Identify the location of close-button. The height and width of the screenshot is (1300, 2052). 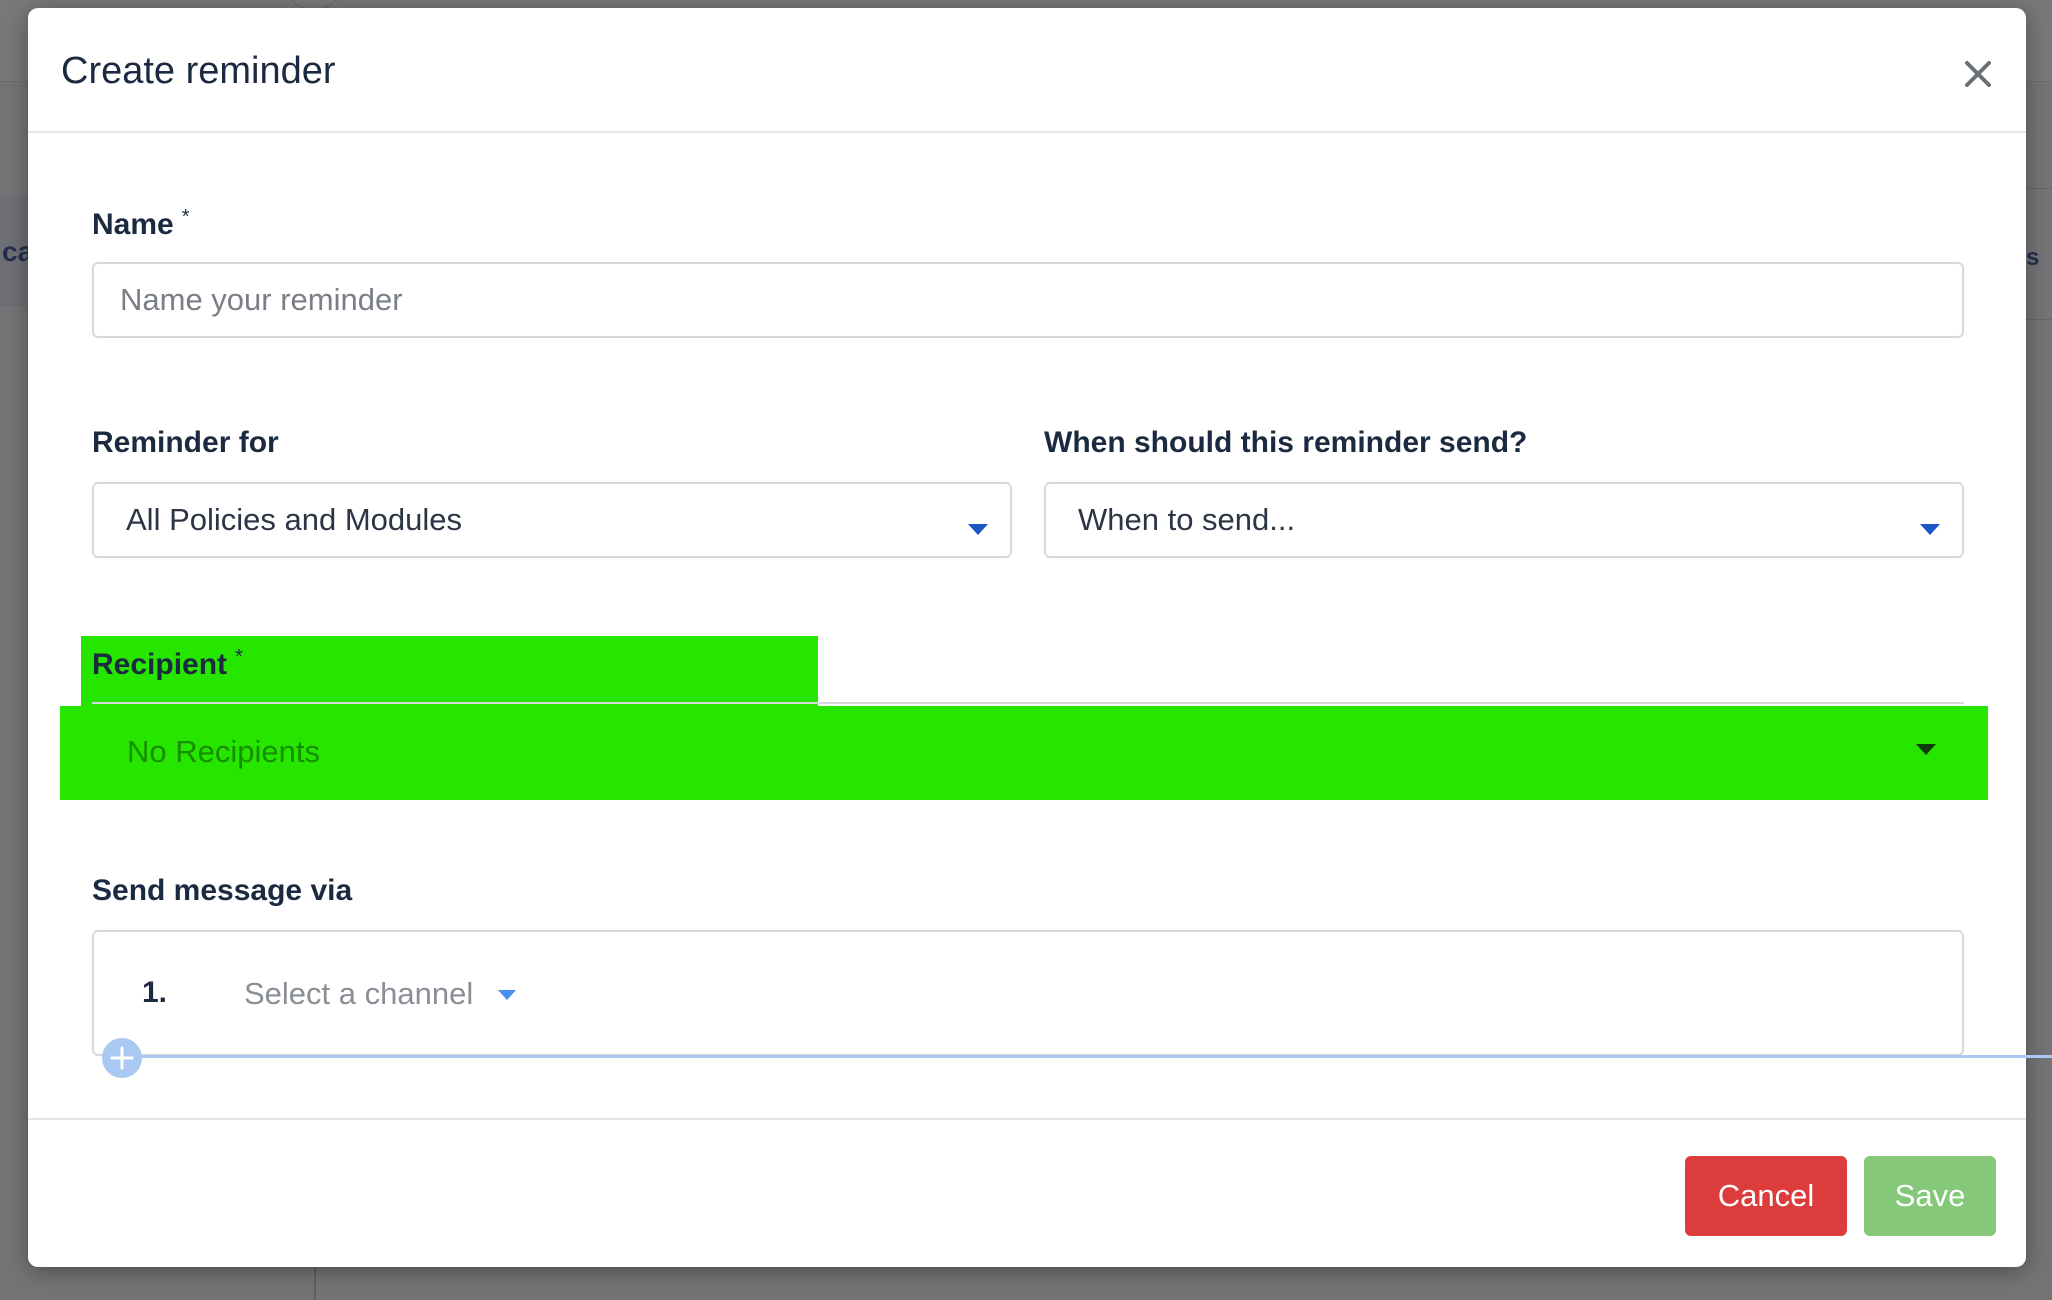
(1978, 74).